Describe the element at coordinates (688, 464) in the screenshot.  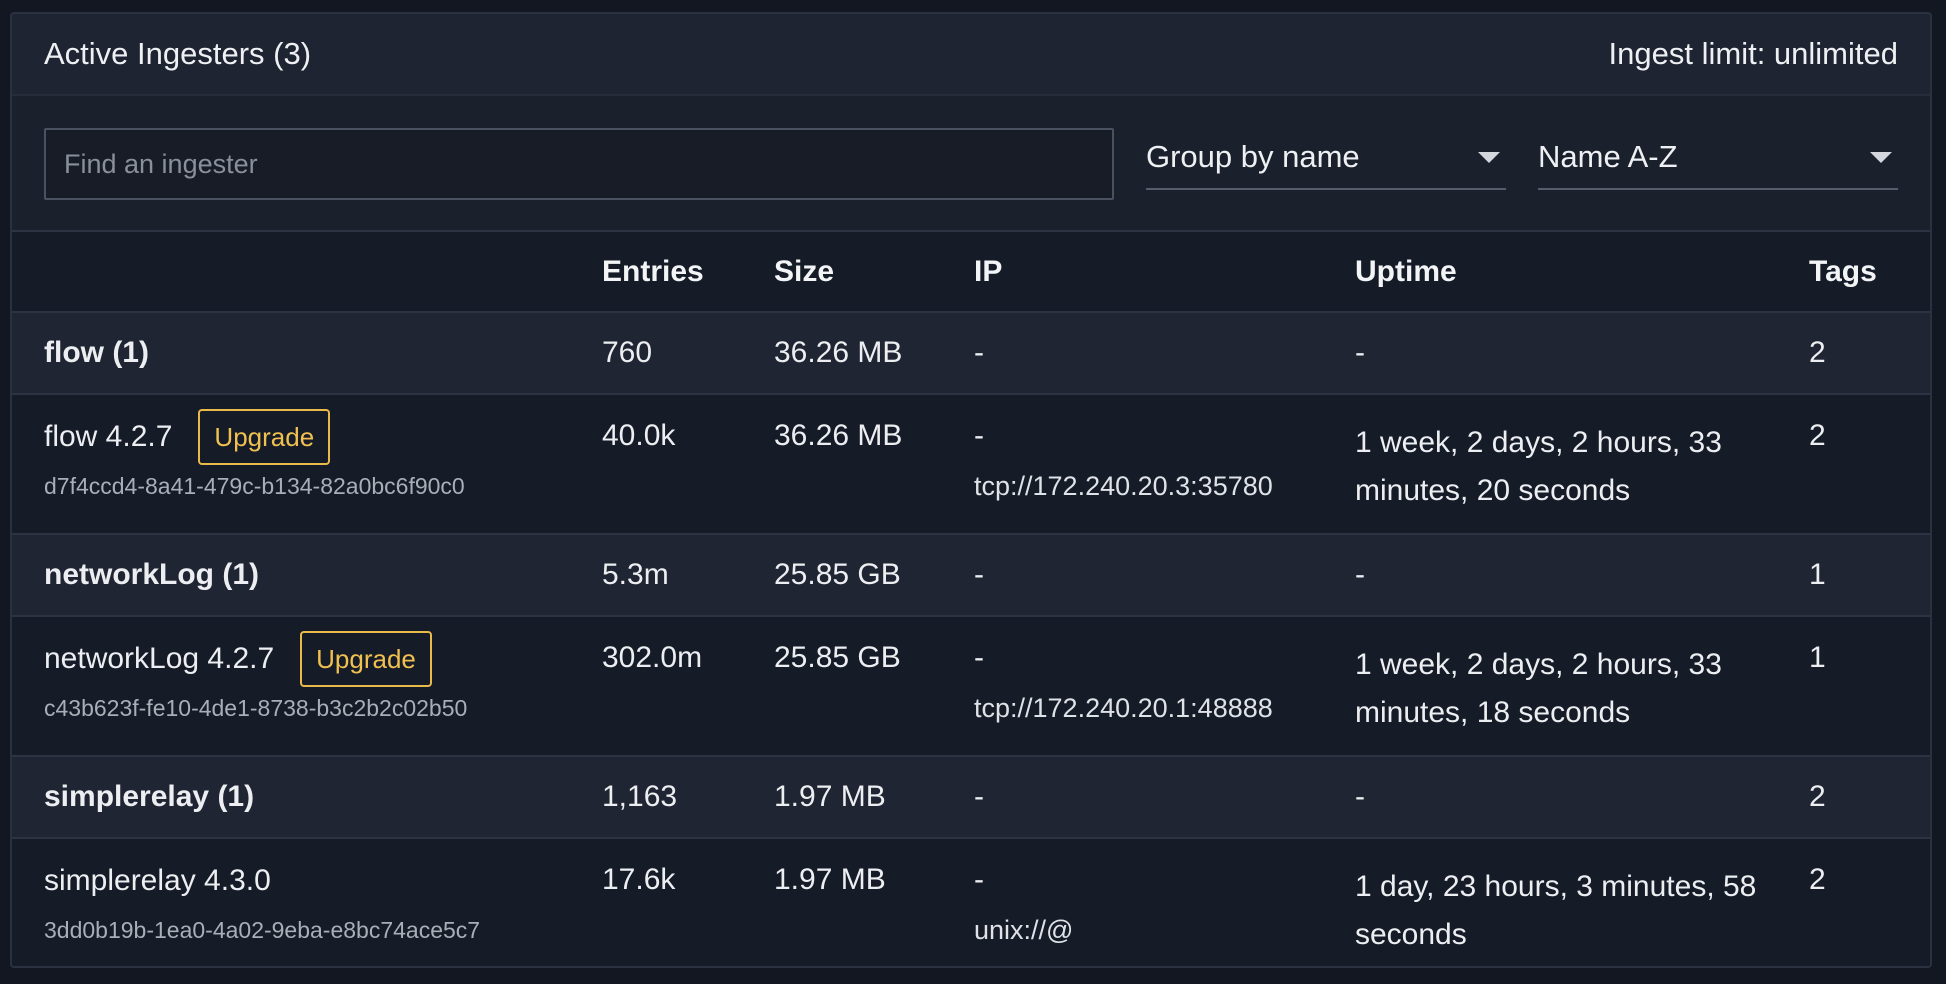
I see `ingester-entries: 40.0k` at that location.